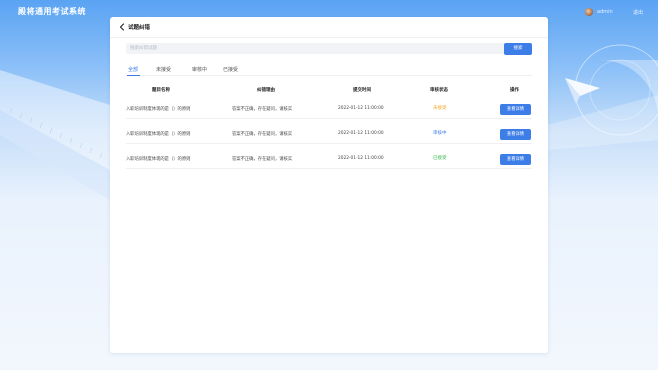 Image resolution: width=658 pixels, height=370 pixels. I want to click on search-button: 搜索, so click(518, 49).